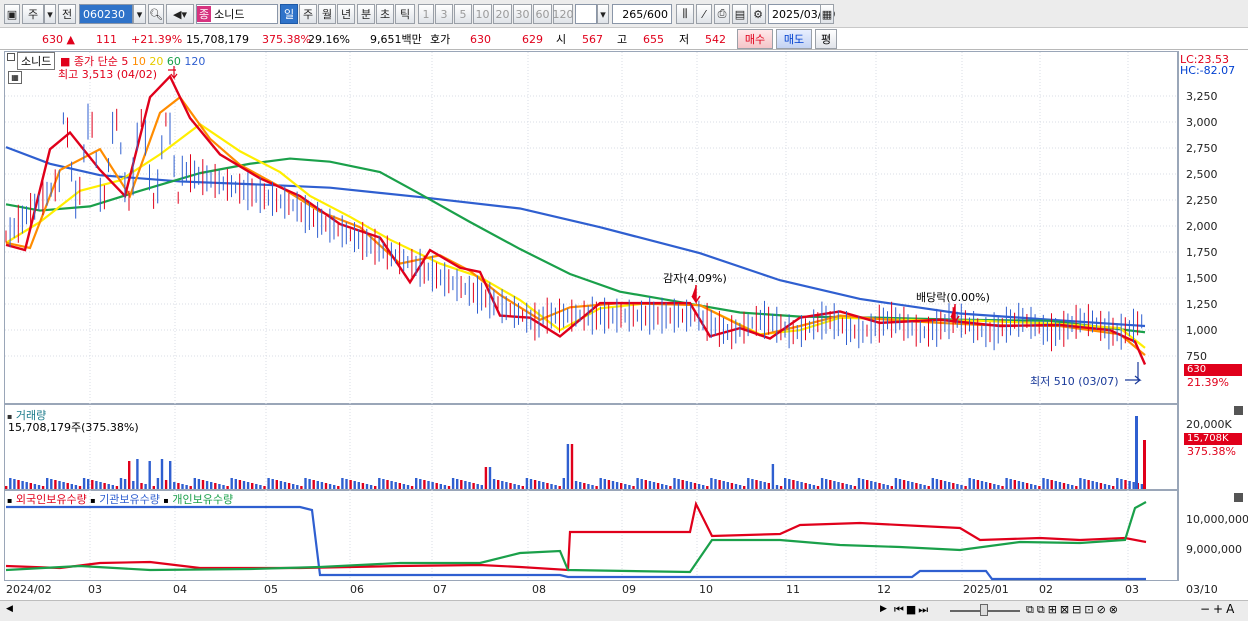 This screenshot has height=621, width=1248. I want to click on scroll-right-icon: ▶, so click(883, 609).